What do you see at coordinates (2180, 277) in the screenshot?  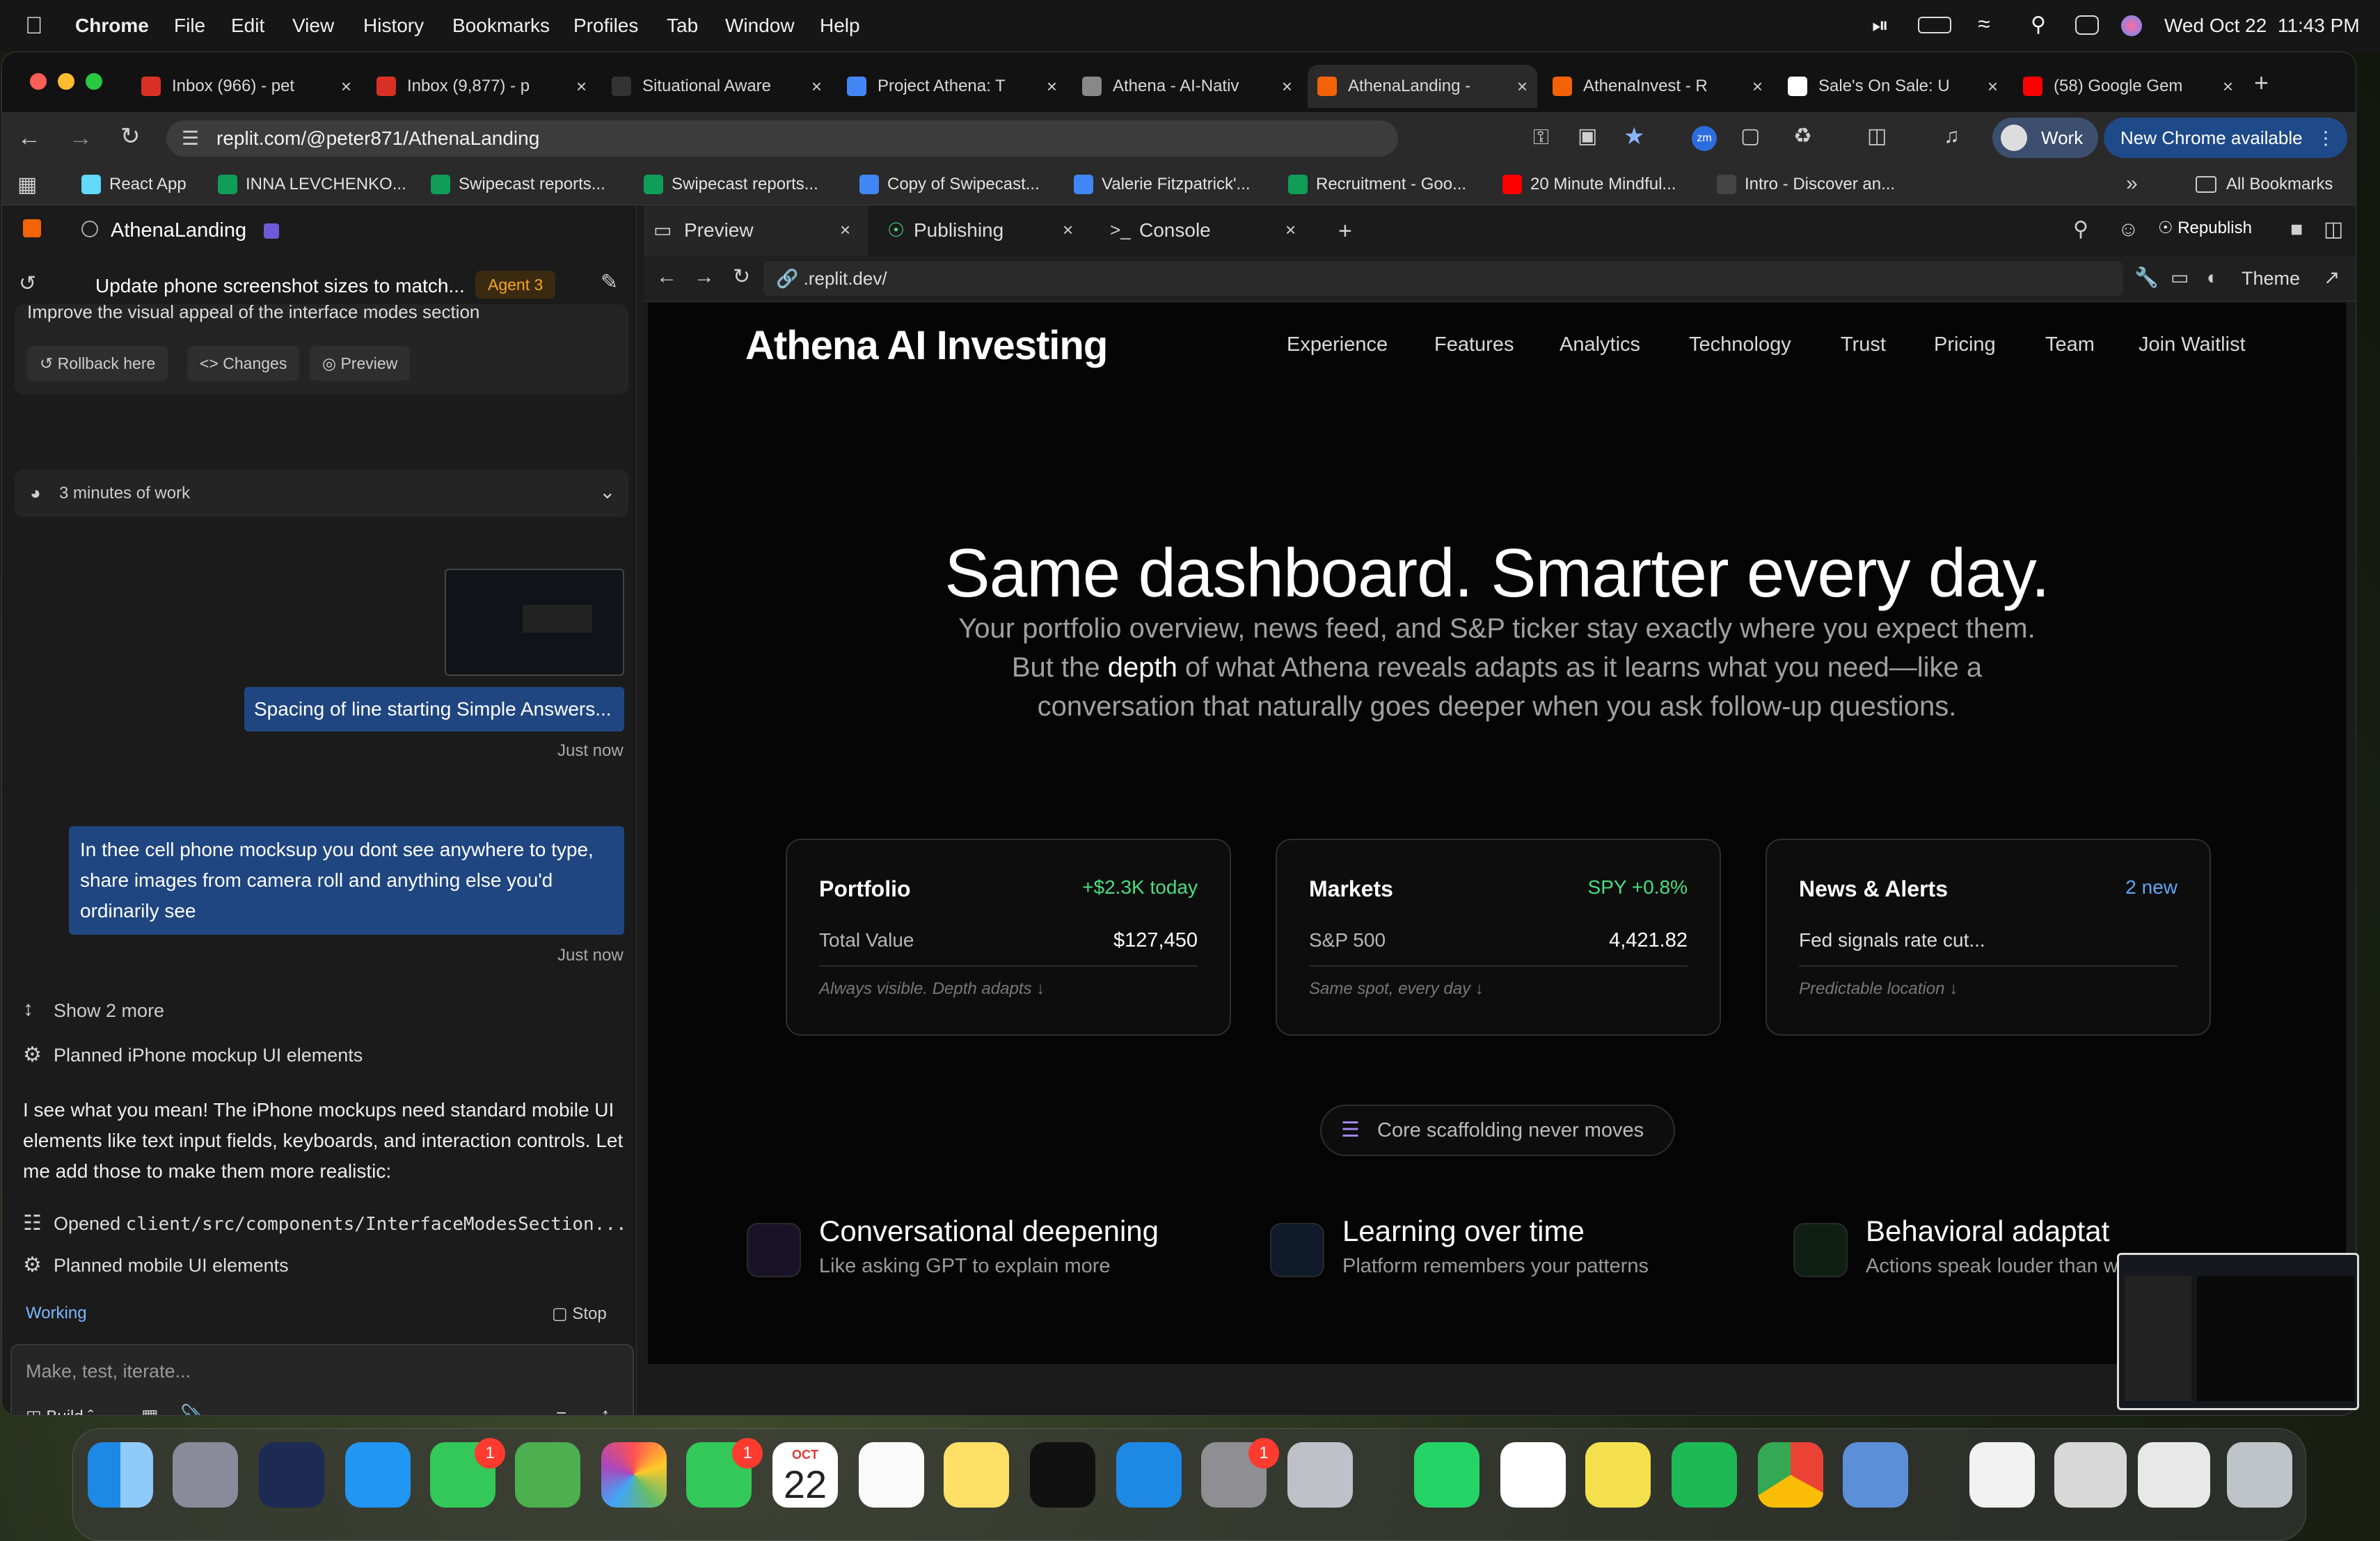 I see `devices-icon: ▭` at bounding box center [2180, 277].